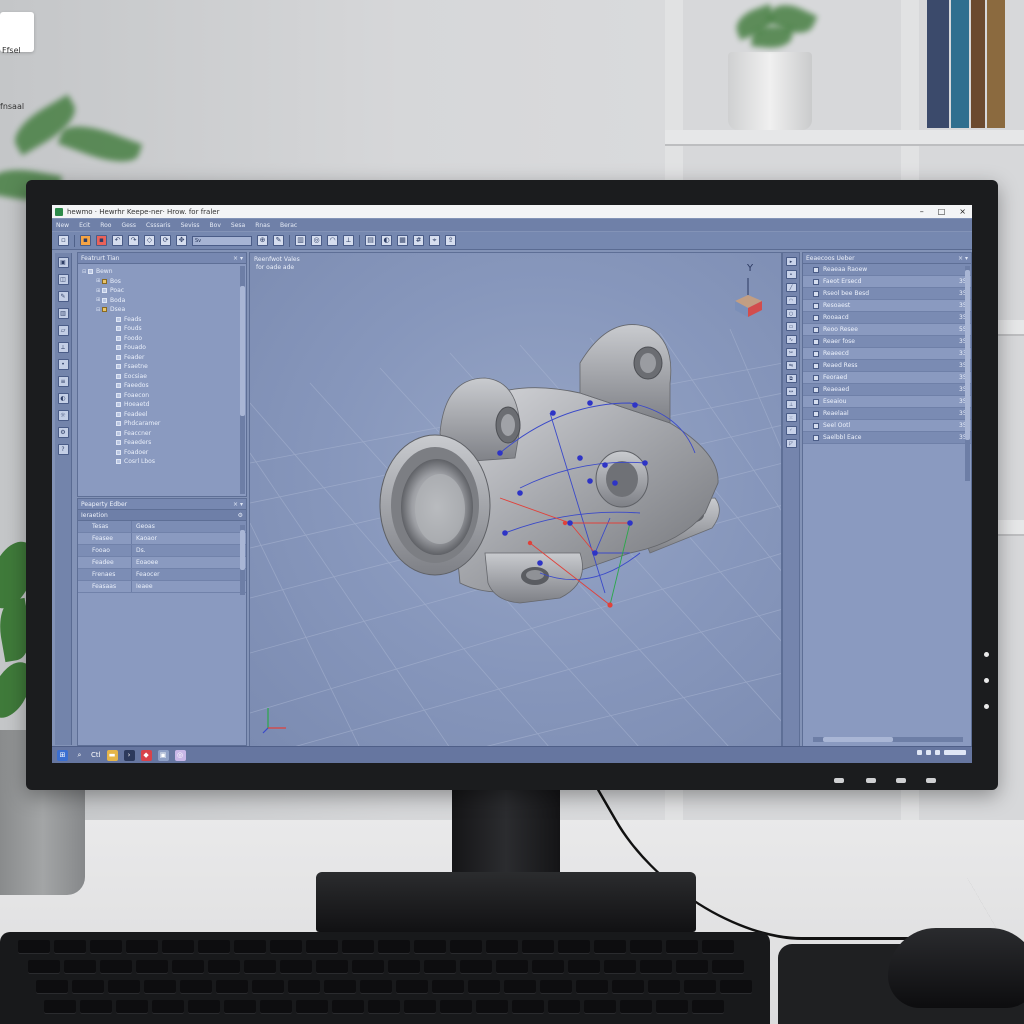 The width and height of the screenshot is (1024, 1024). Describe the element at coordinates (887, 330) in the screenshot. I see `list-item: Reoo Resee 55` at that location.